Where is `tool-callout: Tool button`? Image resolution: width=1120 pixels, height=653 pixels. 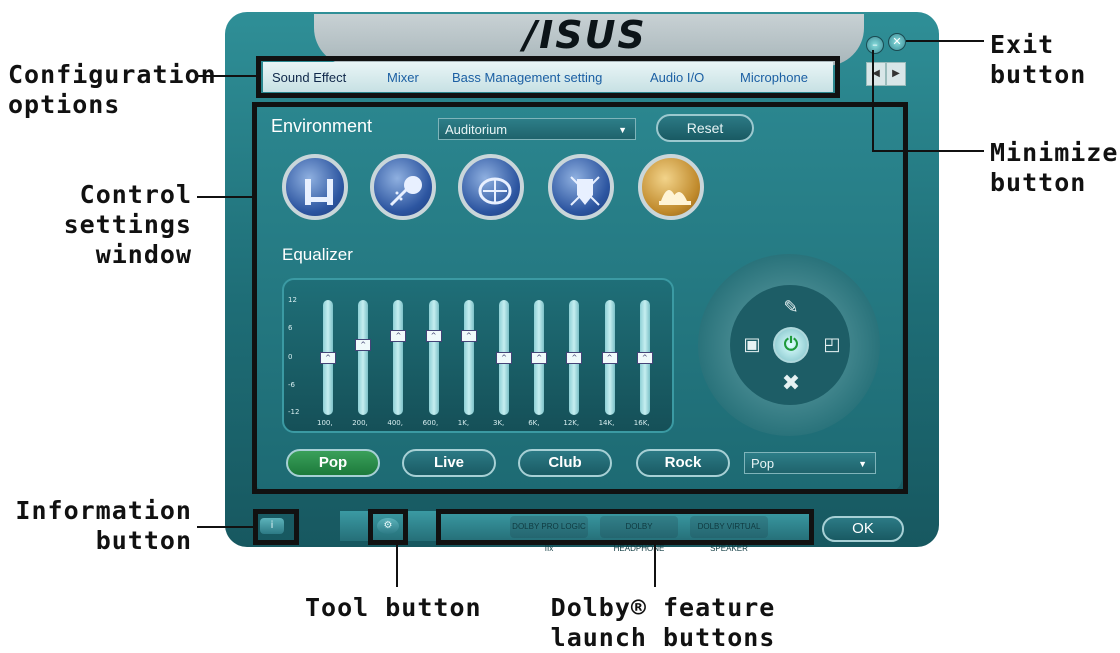 tool-callout: Tool button is located at coordinates (393, 607).